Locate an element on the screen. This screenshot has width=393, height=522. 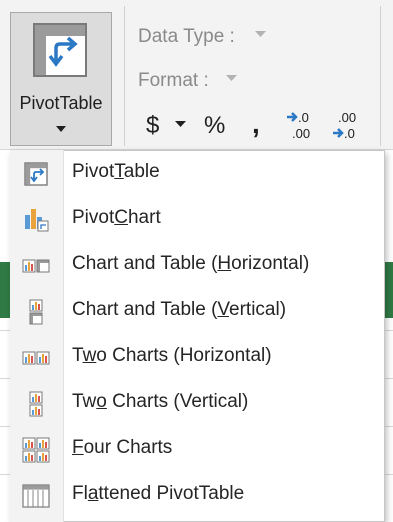
menu-item-pivotchart: PivotChart is located at coordinates (197, 219).